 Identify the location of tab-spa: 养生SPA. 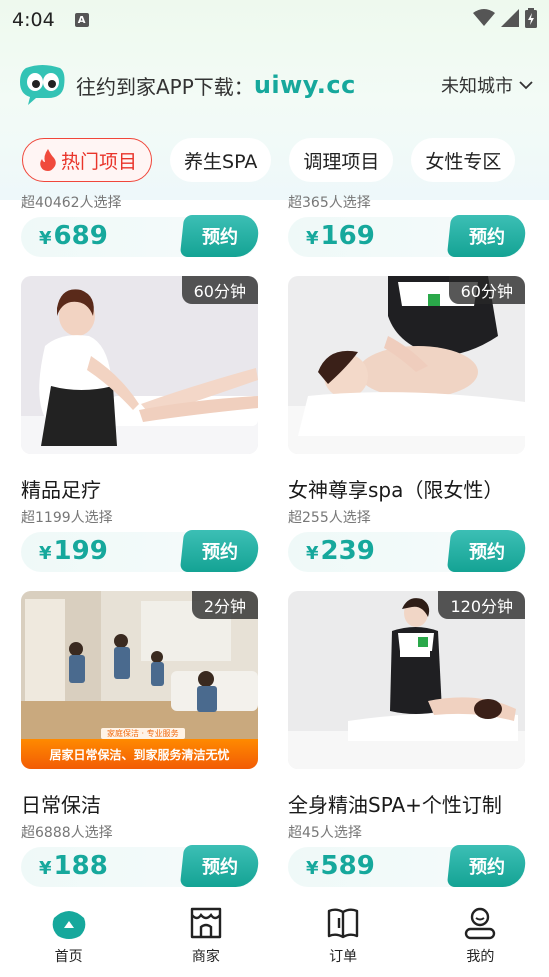
(221, 160).